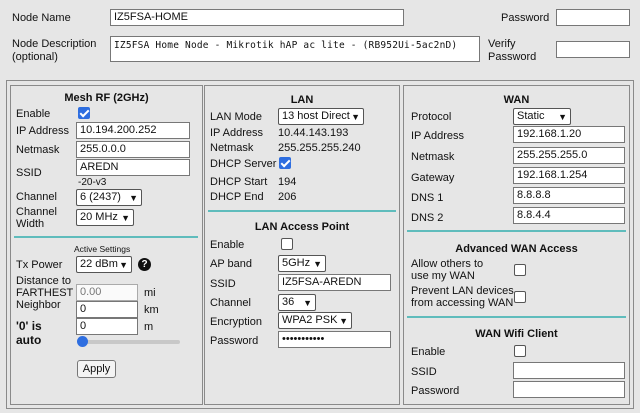 The image size is (640, 413). Describe the element at coordinates (41, 18) in the screenshot. I see `node-name-label: Node Name` at that location.